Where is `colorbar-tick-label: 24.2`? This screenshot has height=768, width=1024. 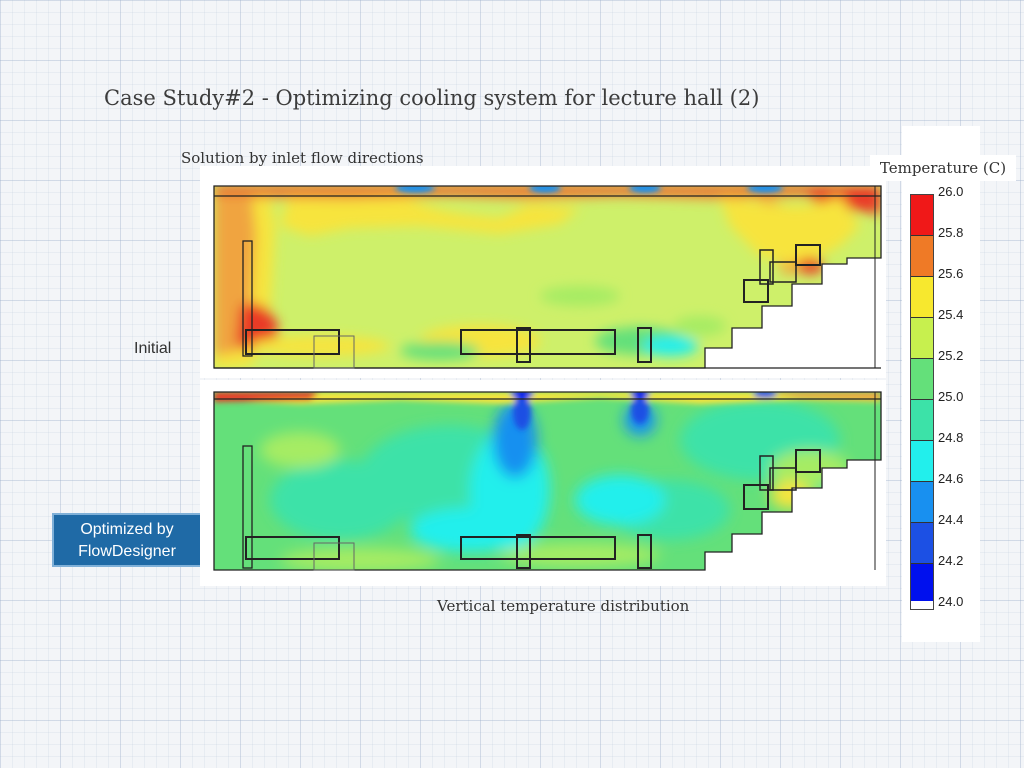 colorbar-tick-label: 24.2 is located at coordinates (951, 560).